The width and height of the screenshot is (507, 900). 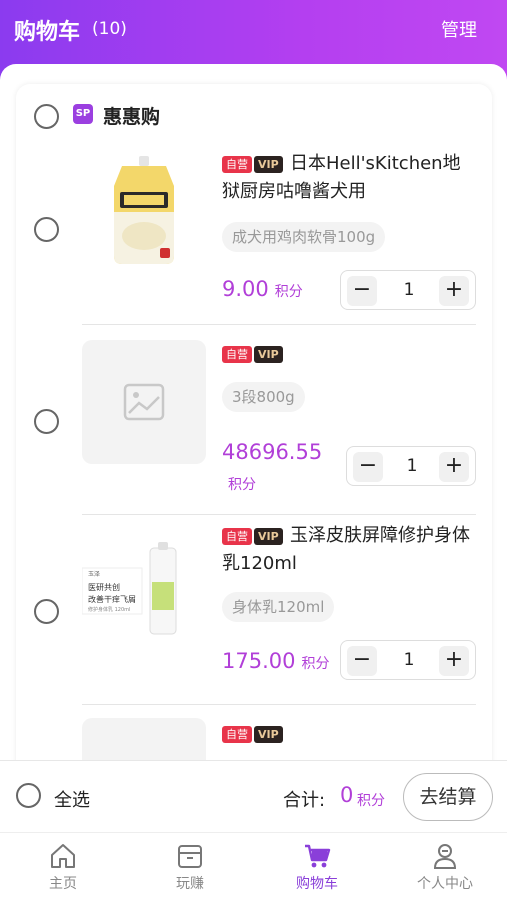 What do you see at coordinates (347, 550) in the screenshot?
I see `product-title: 玉泽皮肤屏障修护身体乳120ml` at bounding box center [347, 550].